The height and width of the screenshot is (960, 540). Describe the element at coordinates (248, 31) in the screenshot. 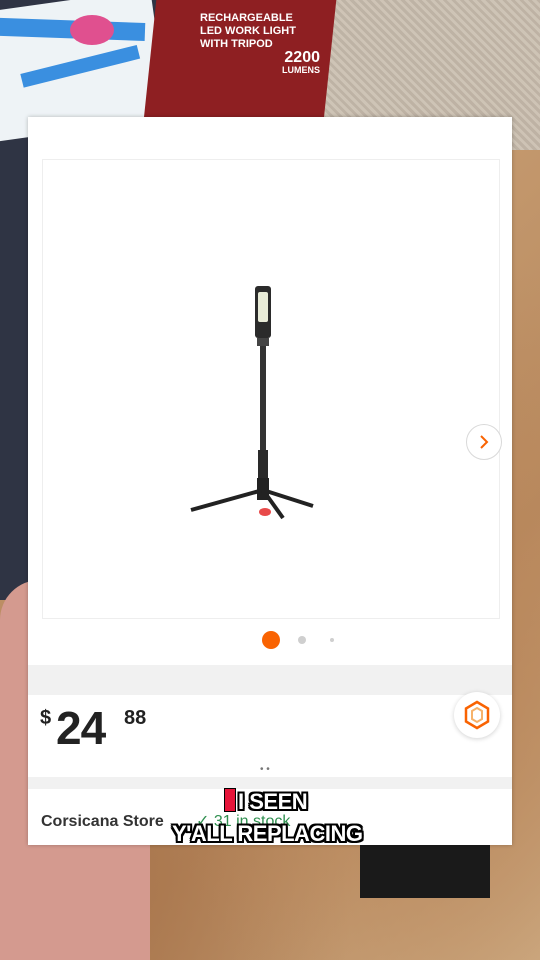

I see `box-label-line: LED WORK LIGHT` at that location.